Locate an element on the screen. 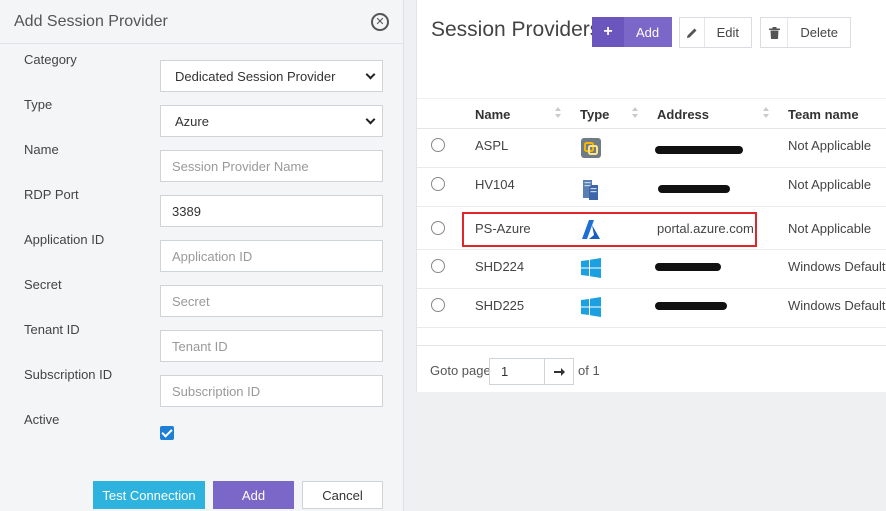 The width and height of the screenshot is (886, 511). go-page-button is located at coordinates (559, 371).